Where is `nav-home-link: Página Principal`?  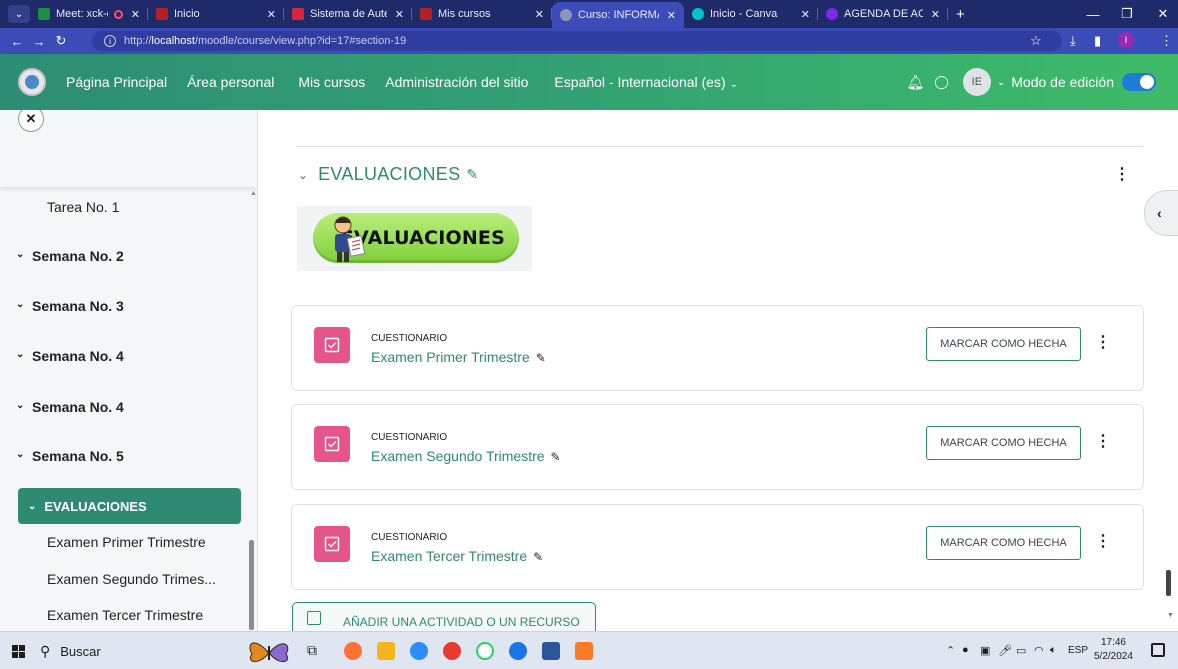 nav-home-link: Página Principal is located at coordinates (116, 82).